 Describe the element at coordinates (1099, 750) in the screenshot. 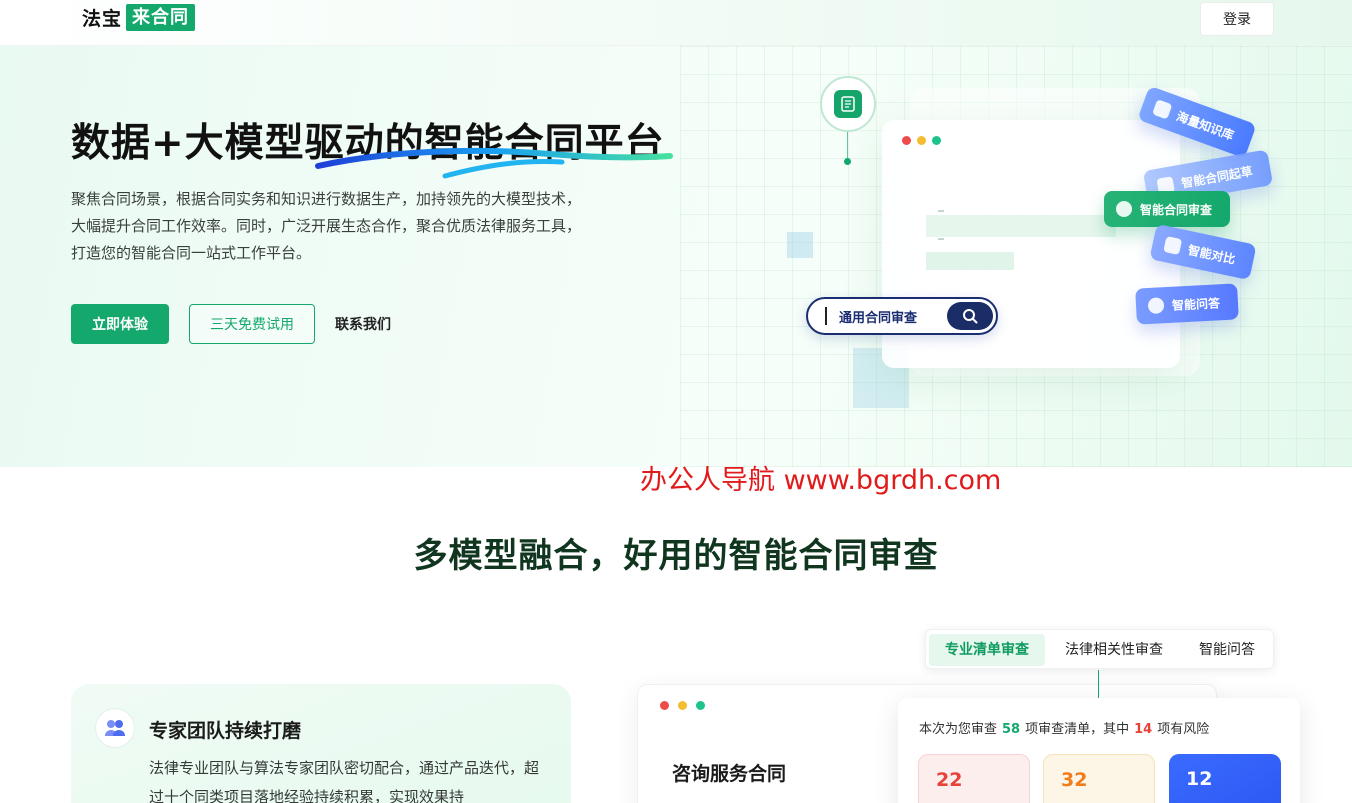

I see `review-result-panel: 本次为您审查 58 项审查清单，其中 14 项有风险 22 32 12` at that location.